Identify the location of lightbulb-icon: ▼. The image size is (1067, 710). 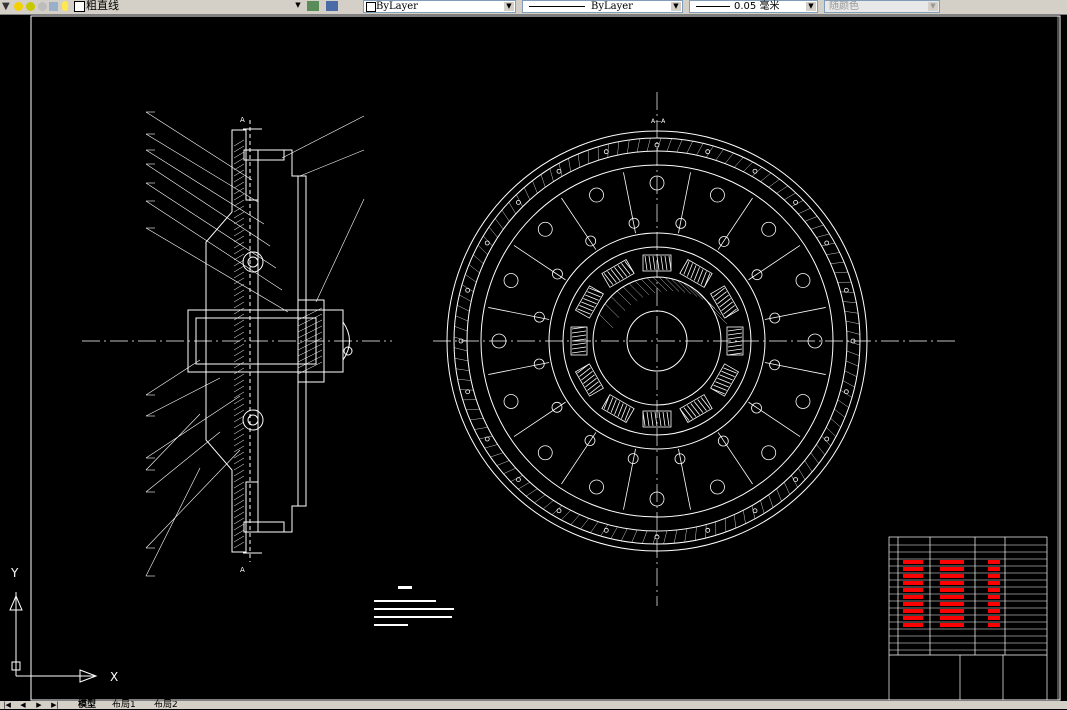
(7, 6).